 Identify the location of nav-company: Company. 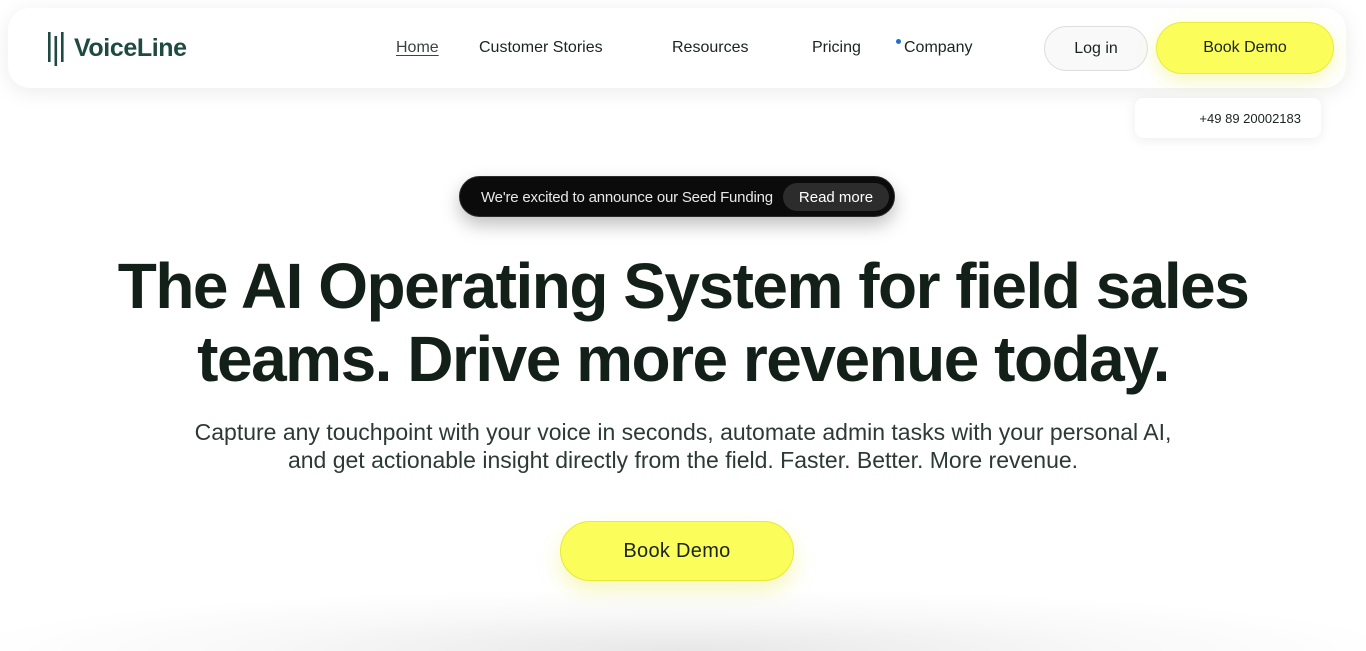
(938, 48).